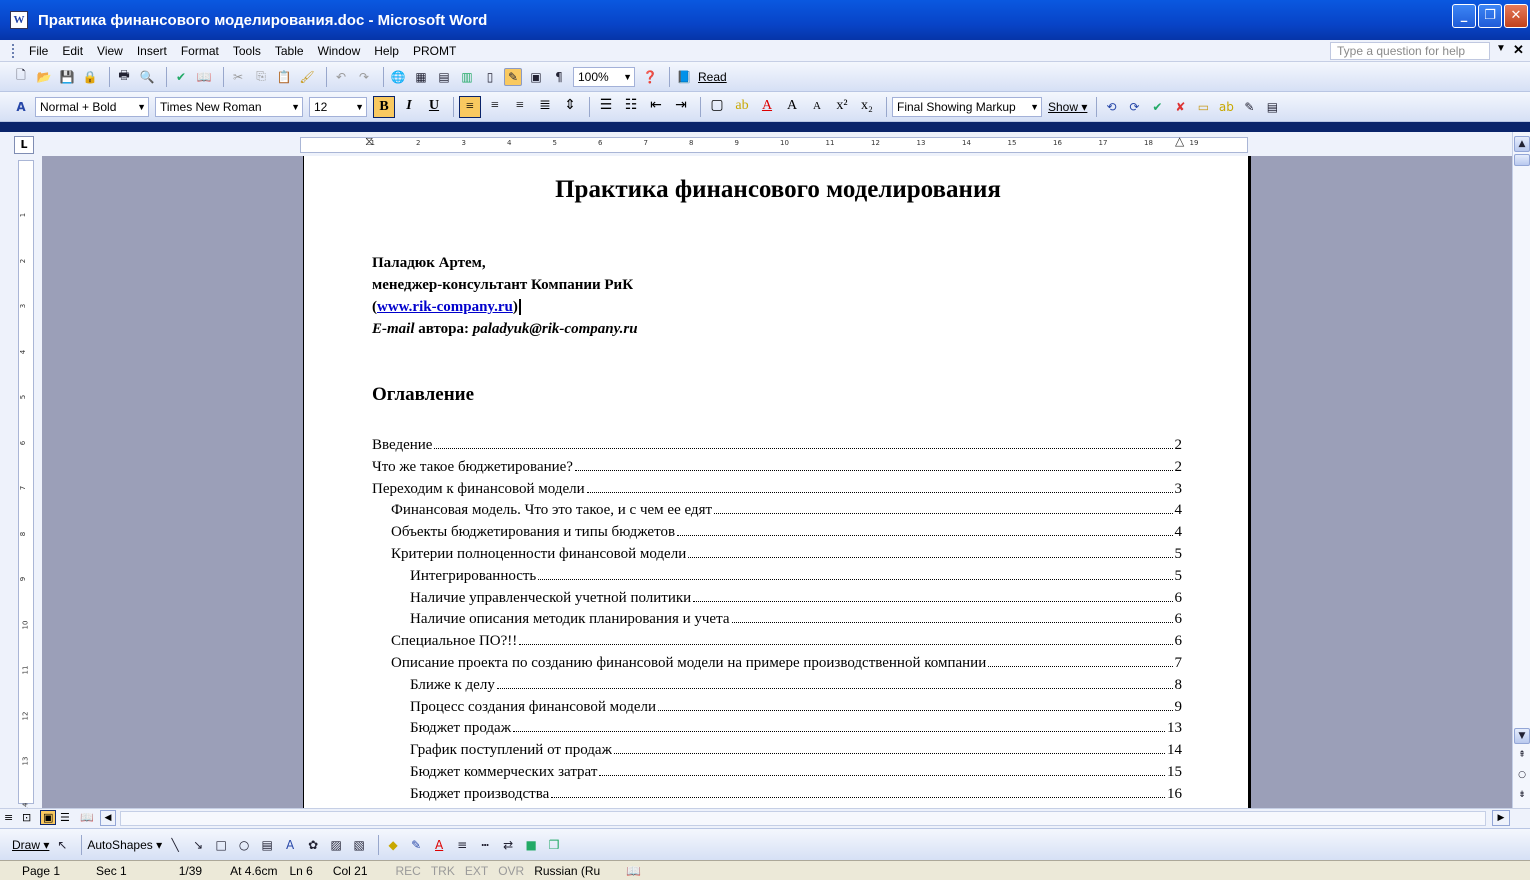 The height and width of the screenshot is (880, 1530). Describe the element at coordinates (19, 20) in the screenshot. I see `word-app-icon: W` at that location.